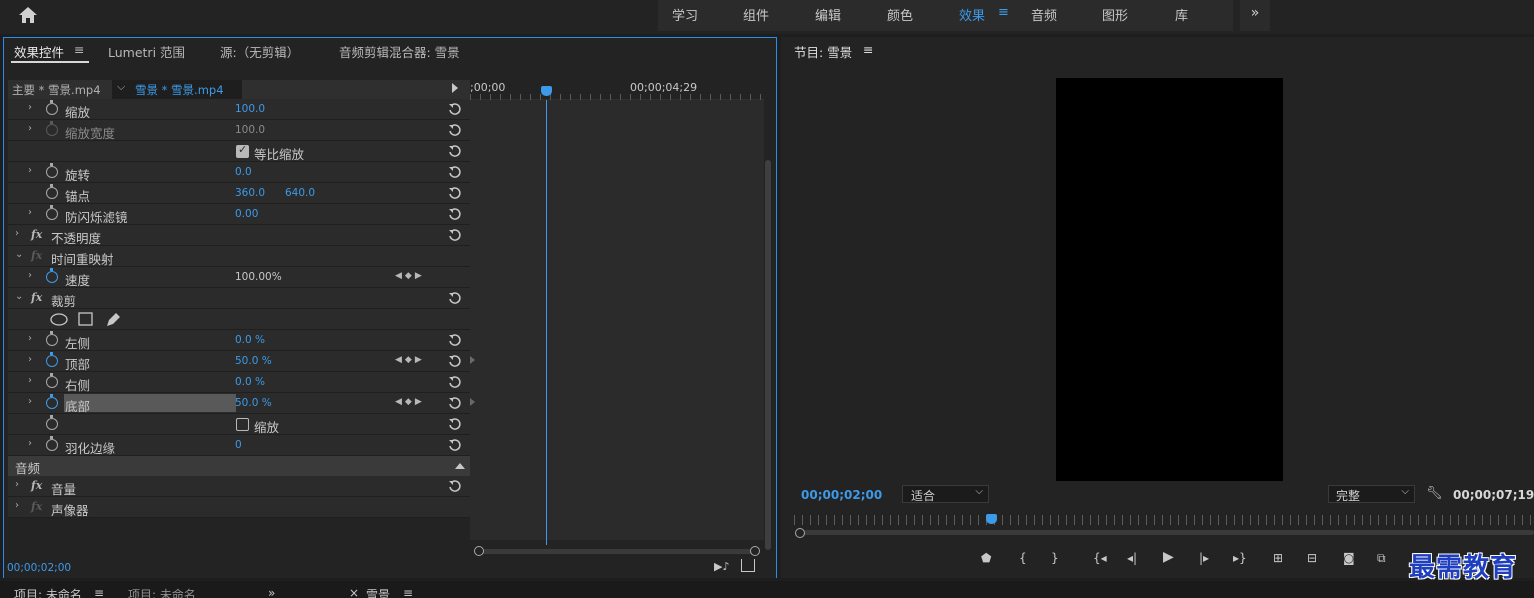 This screenshot has height=598, width=1534. Describe the element at coordinates (1055, 558) in the screenshot. I see `mark-out-icon: }` at that location.